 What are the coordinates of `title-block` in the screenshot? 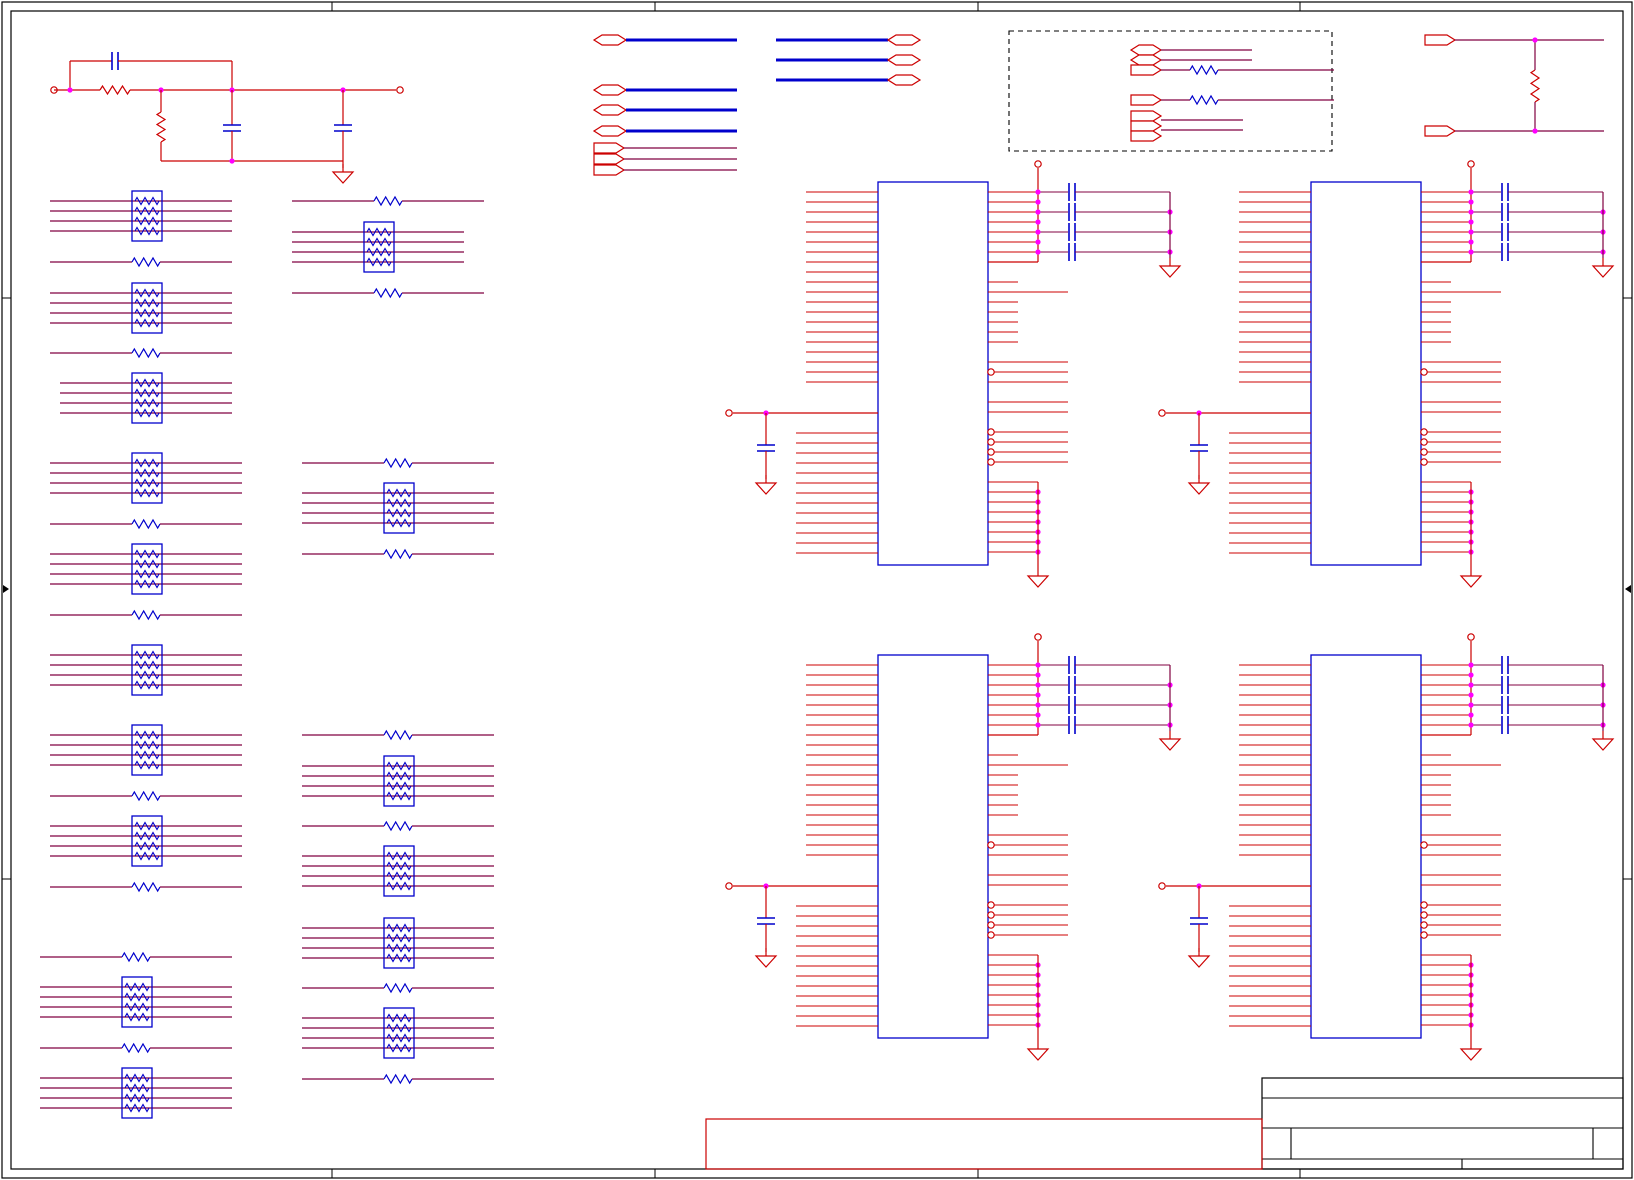 It's located at (1164, 1123).